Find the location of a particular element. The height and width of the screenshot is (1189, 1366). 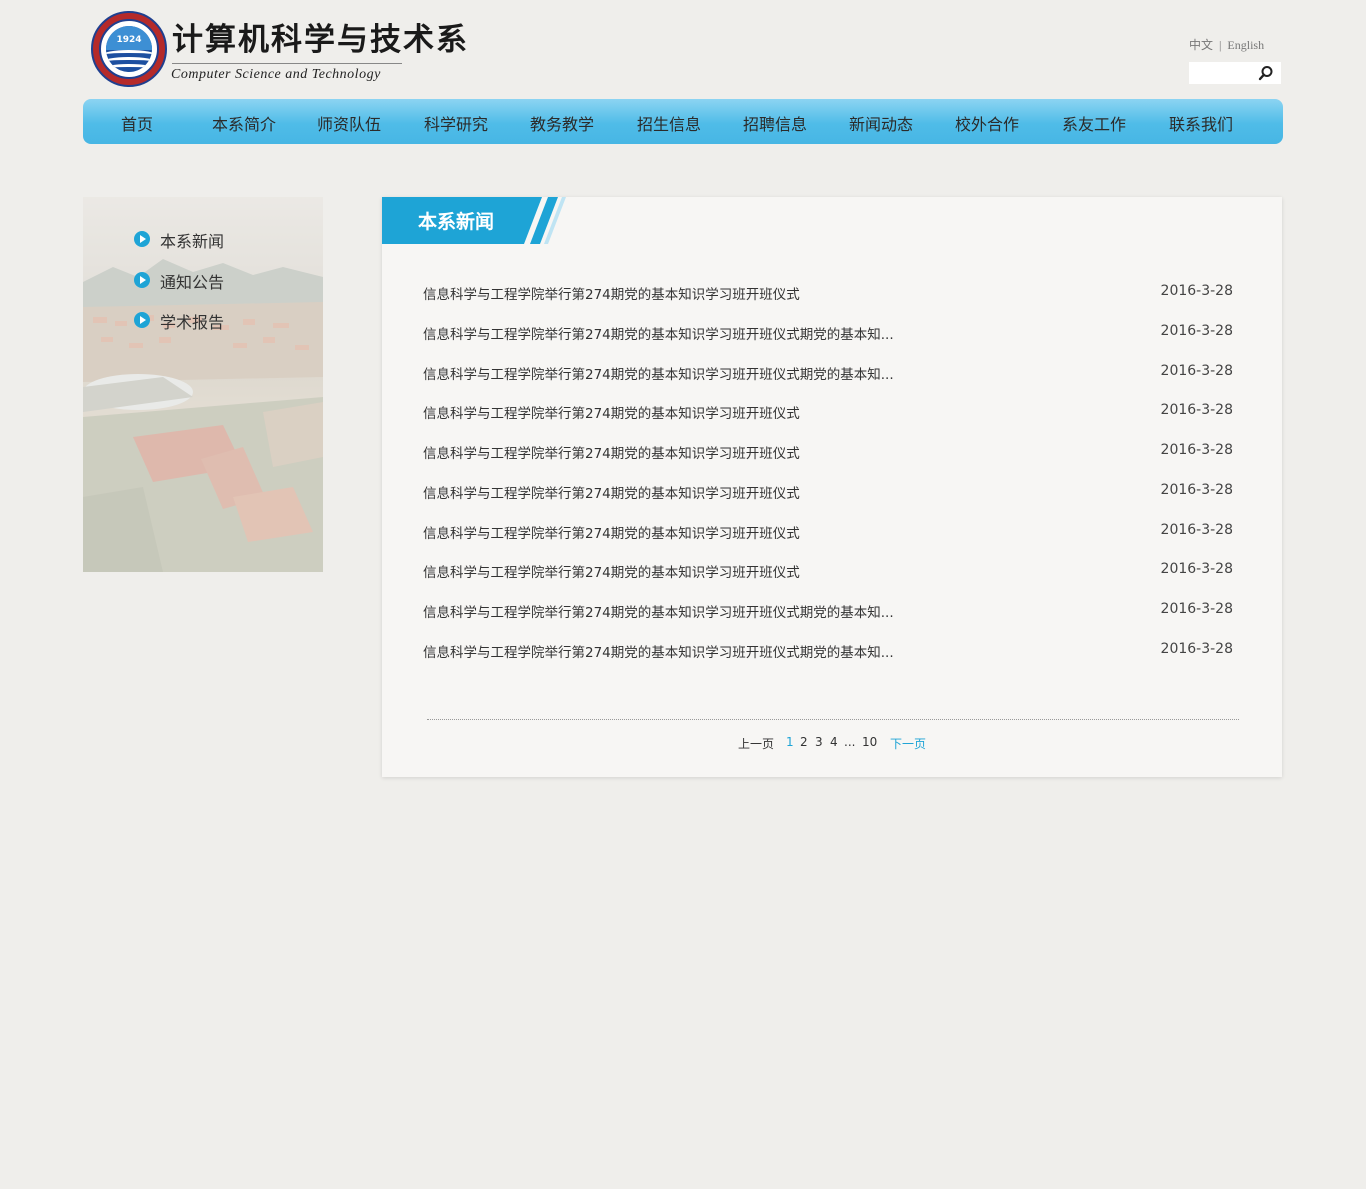

pagination: 上一页 1 2 3 4 ... 10 下一页 is located at coordinates (832, 744).